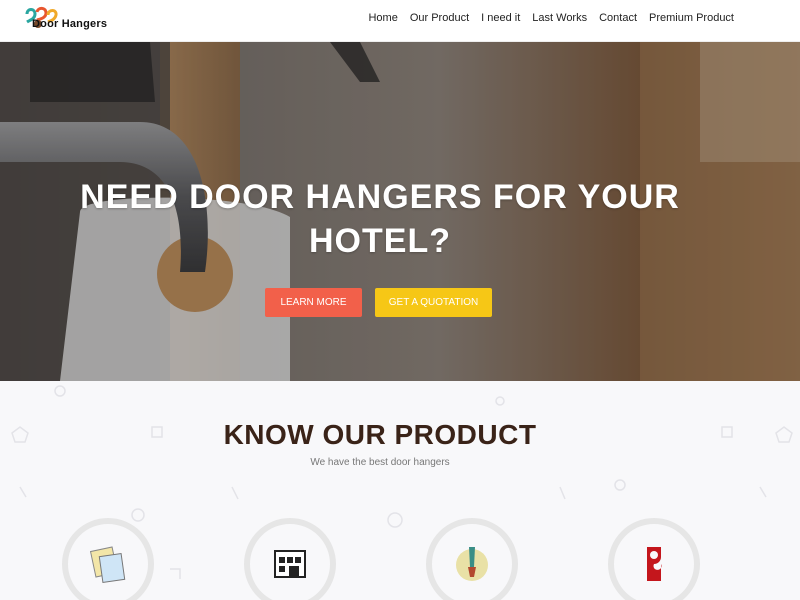  What do you see at coordinates (691, 18) in the screenshot?
I see `nav-item-premium-product: Premium Product` at bounding box center [691, 18].